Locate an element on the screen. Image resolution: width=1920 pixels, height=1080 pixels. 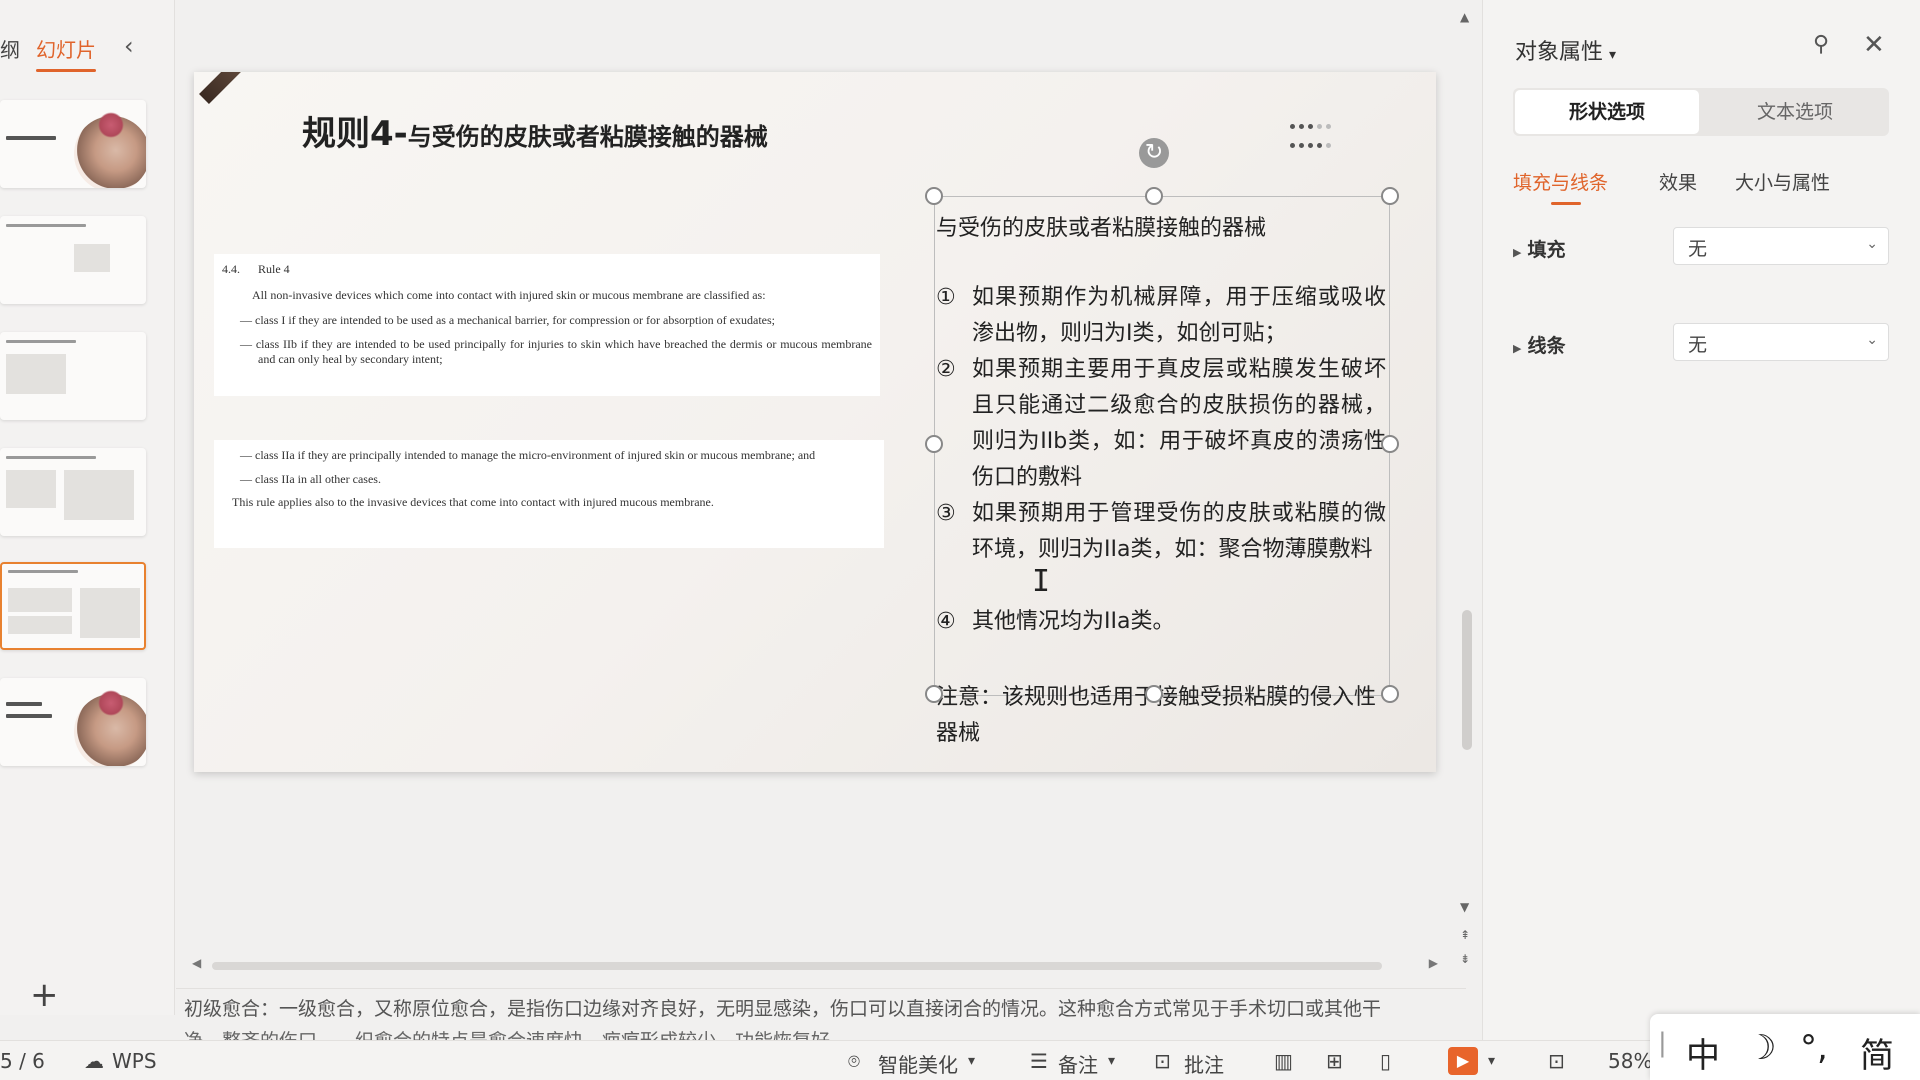
scroll-down-icon: ▼ is located at coordinates (1464, 907).